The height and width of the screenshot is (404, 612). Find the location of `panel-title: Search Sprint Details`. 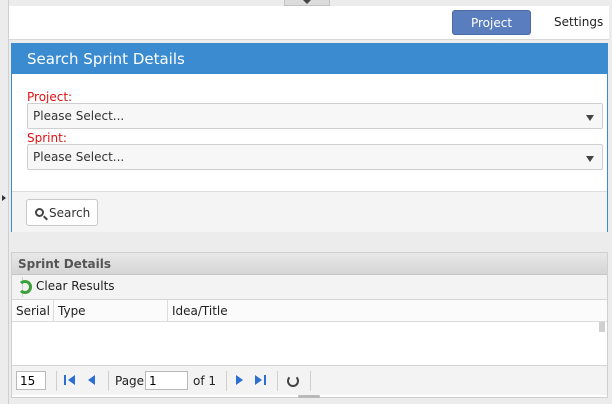

panel-title: Search Sprint Details is located at coordinates (309, 59).